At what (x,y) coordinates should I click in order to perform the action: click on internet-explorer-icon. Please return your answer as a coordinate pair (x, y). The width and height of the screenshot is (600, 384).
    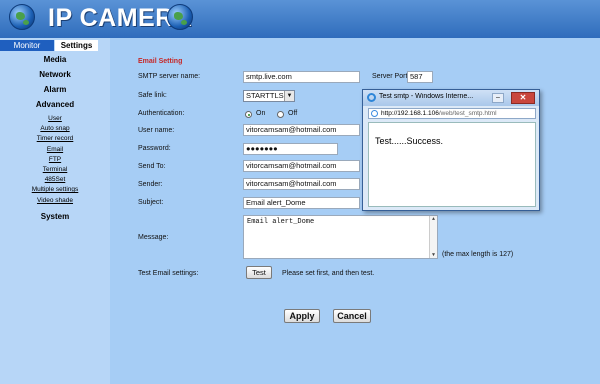
    Looking at the image, I should click on (371, 97).